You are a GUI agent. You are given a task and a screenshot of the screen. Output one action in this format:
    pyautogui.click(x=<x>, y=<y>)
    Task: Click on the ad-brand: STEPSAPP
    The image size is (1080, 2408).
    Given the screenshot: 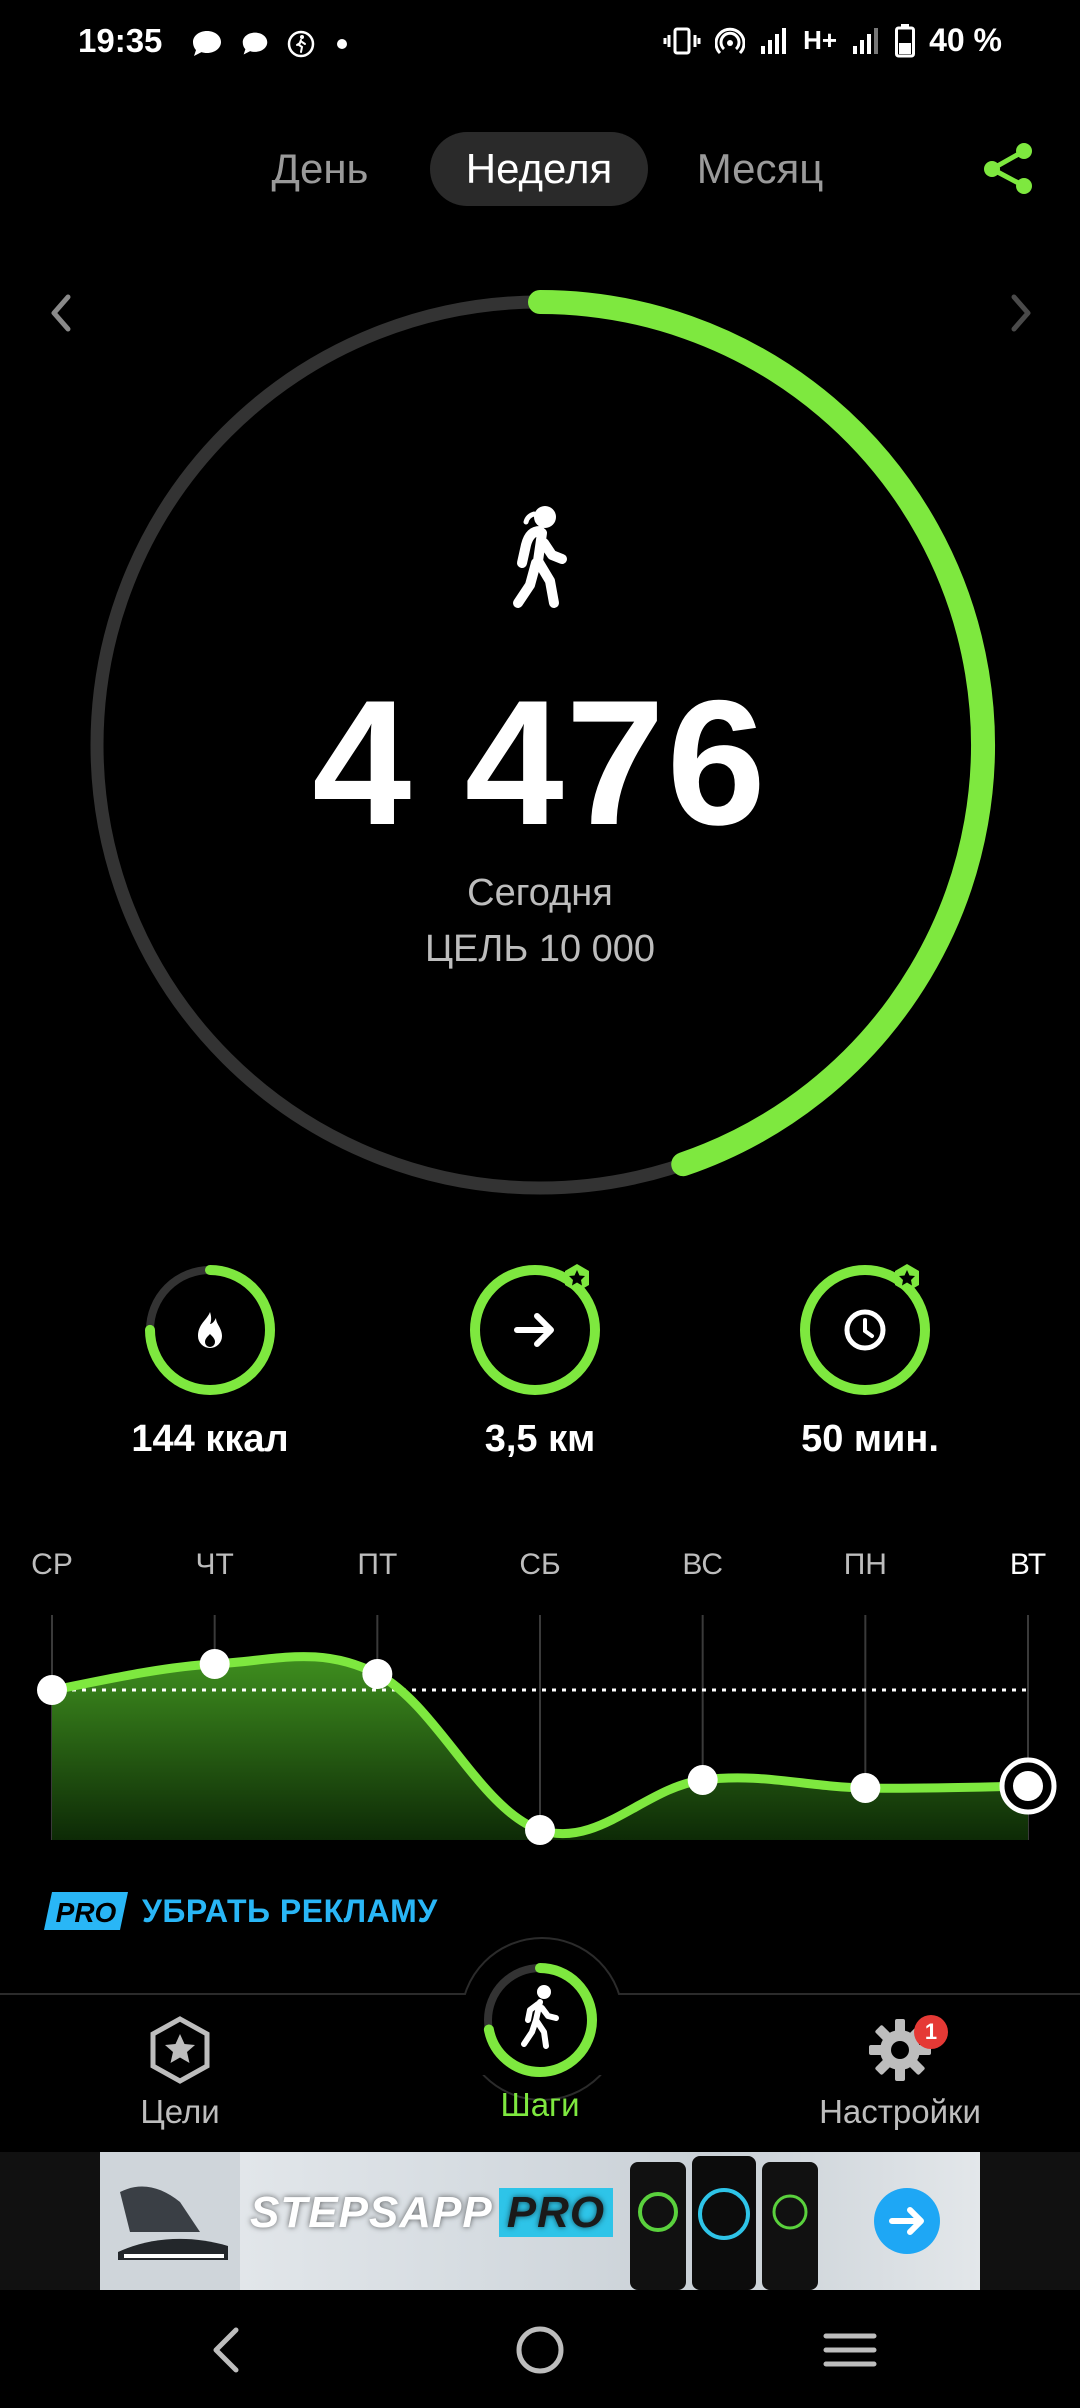 What is the action you would take?
    pyautogui.click(x=371, y=2212)
    